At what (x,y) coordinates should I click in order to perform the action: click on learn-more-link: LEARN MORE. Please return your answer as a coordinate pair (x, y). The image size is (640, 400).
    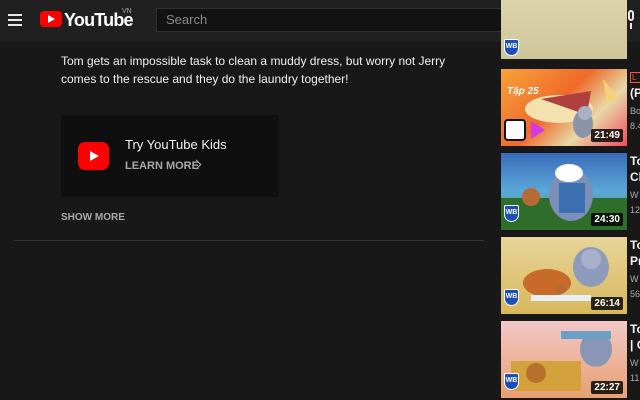
    Looking at the image, I should click on (162, 166).